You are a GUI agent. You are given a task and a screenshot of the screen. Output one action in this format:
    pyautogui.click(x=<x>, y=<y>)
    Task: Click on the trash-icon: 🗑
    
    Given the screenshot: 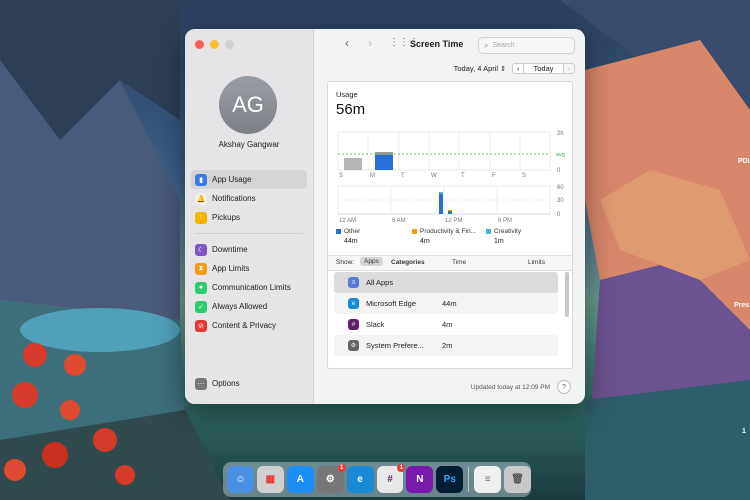 What is the action you would take?
    pyautogui.click(x=517, y=479)
    